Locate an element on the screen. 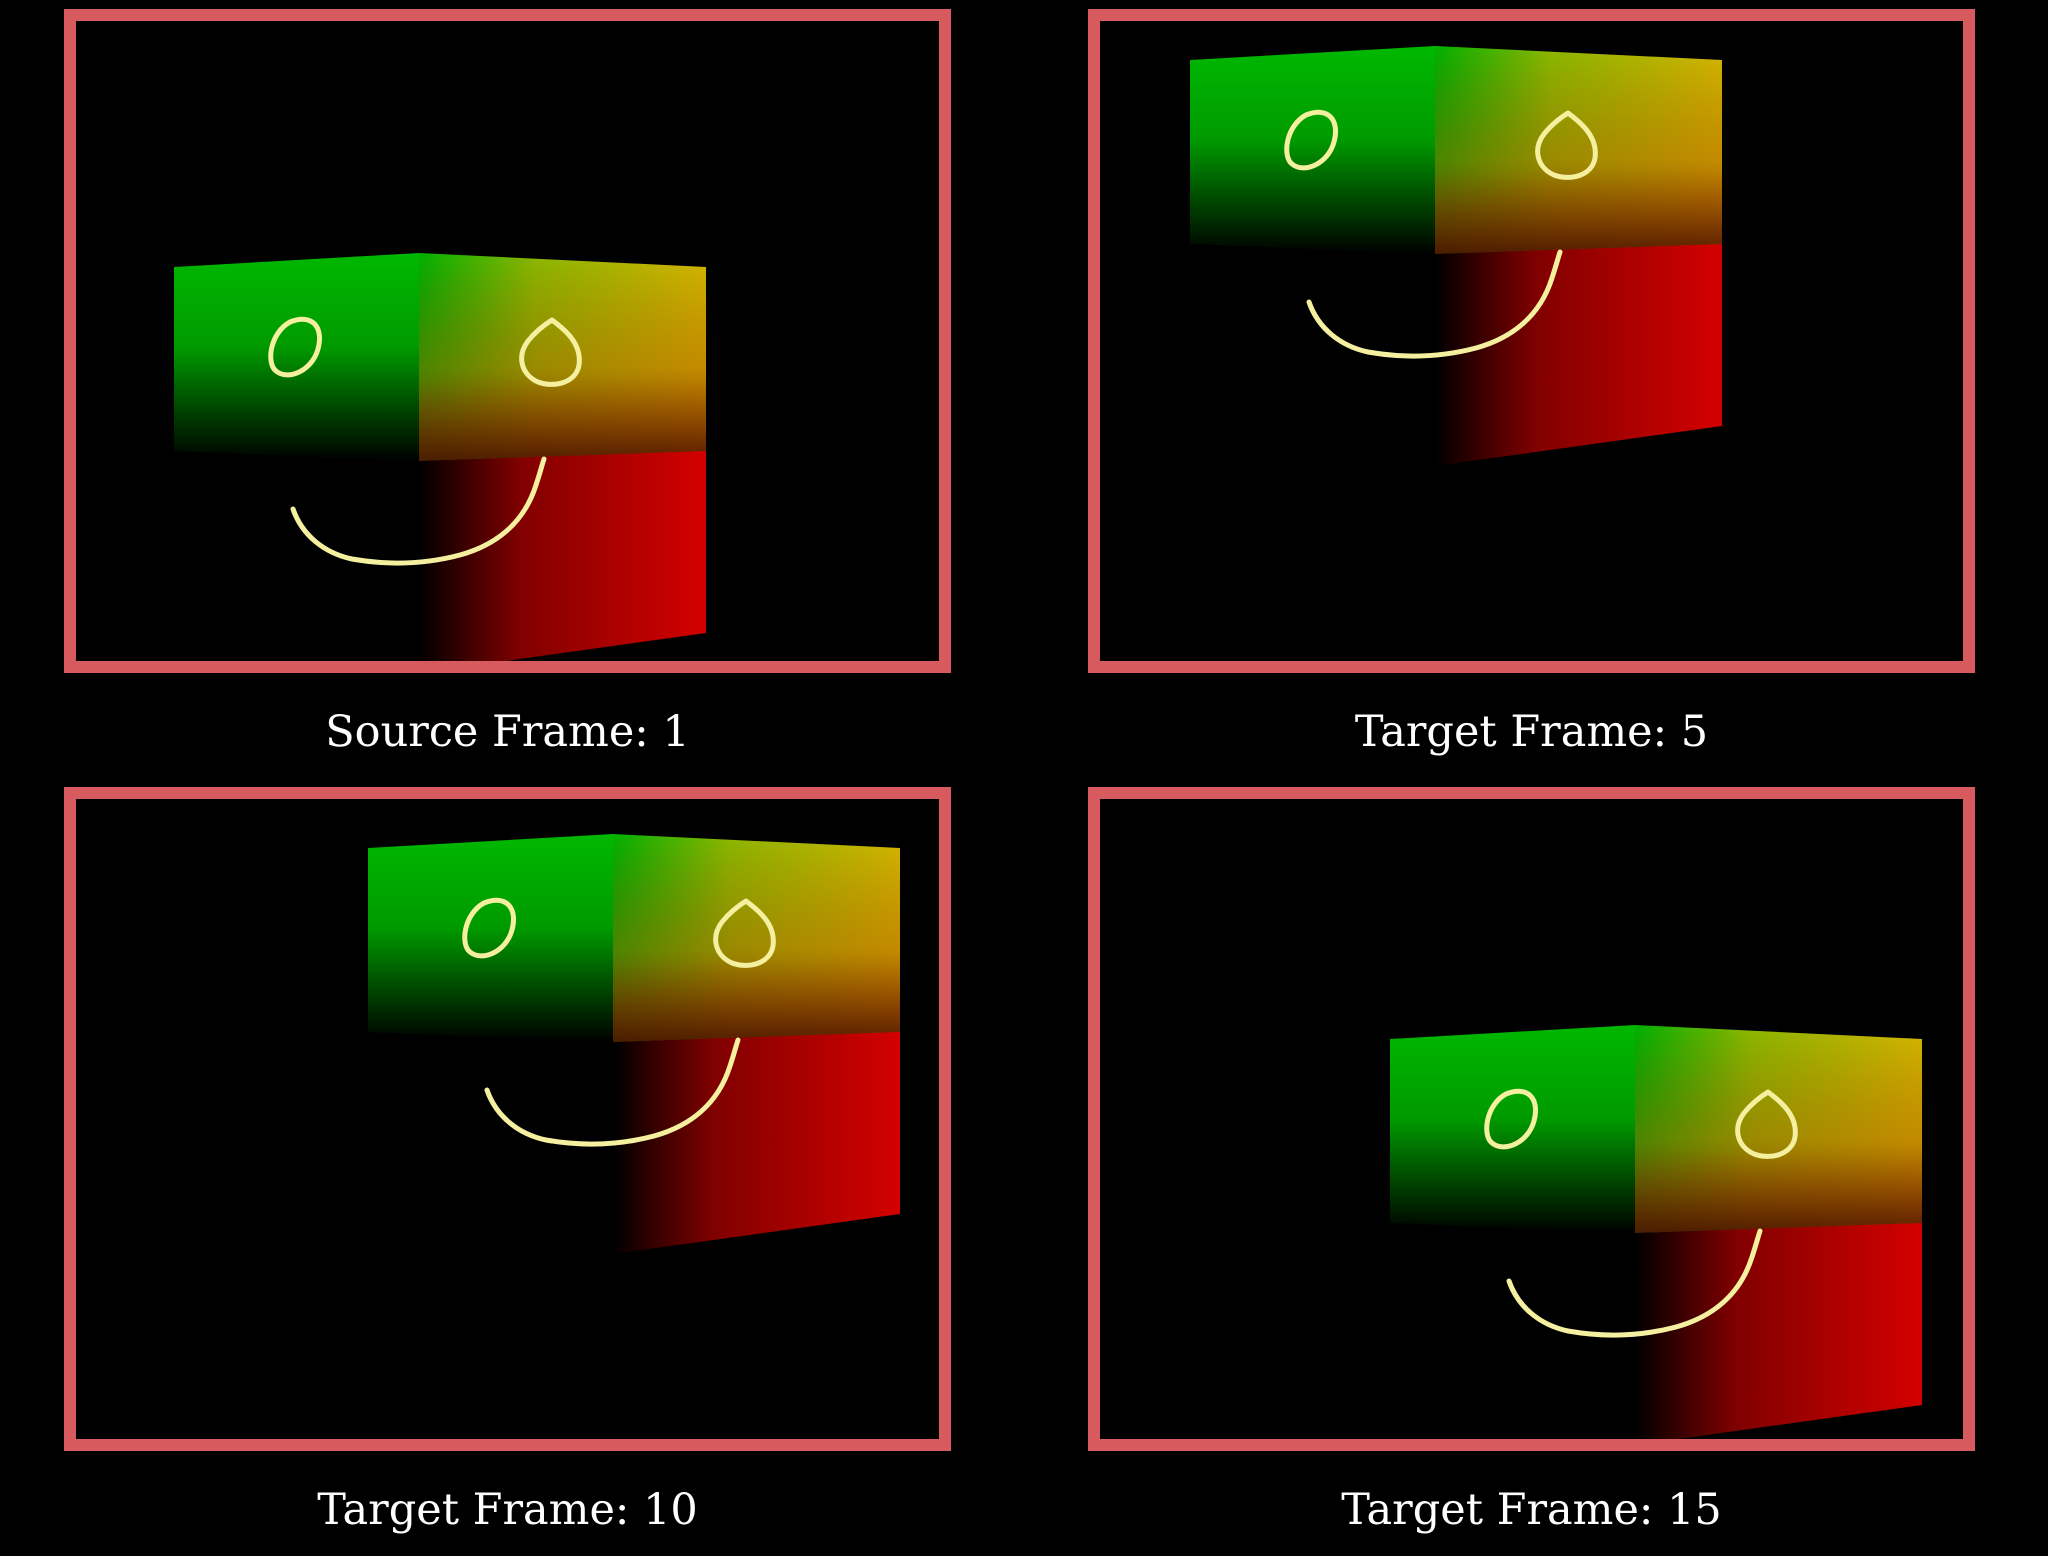  target-frame-5-caption: Target Frame: 5 is located at coordinates (1531, 732).